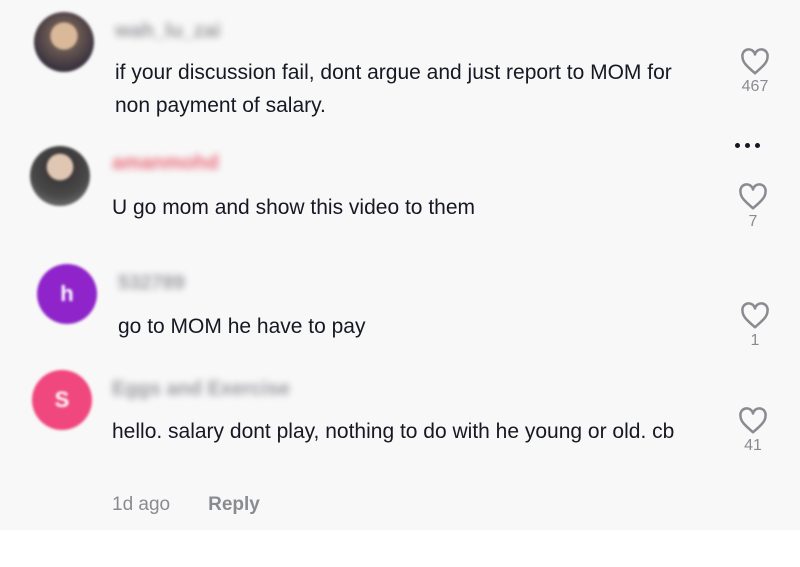  What do you see at coordinates (234, 505) in the screenshot?
I see `reply-button: Reply` at bounding box center [234, 505].